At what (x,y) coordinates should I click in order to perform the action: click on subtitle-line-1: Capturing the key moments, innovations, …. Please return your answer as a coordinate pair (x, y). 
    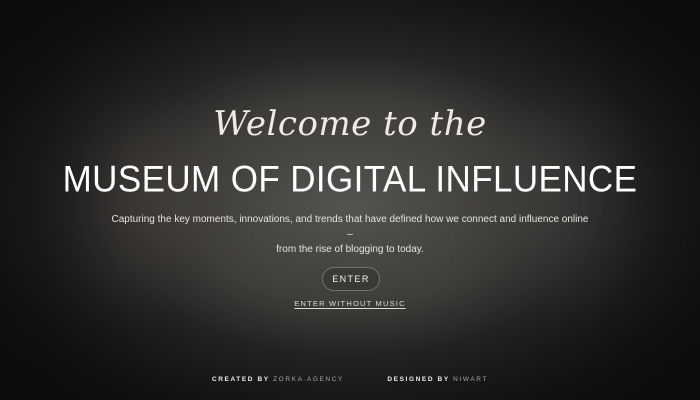
    Looking at the image, I should click on (350, 227).